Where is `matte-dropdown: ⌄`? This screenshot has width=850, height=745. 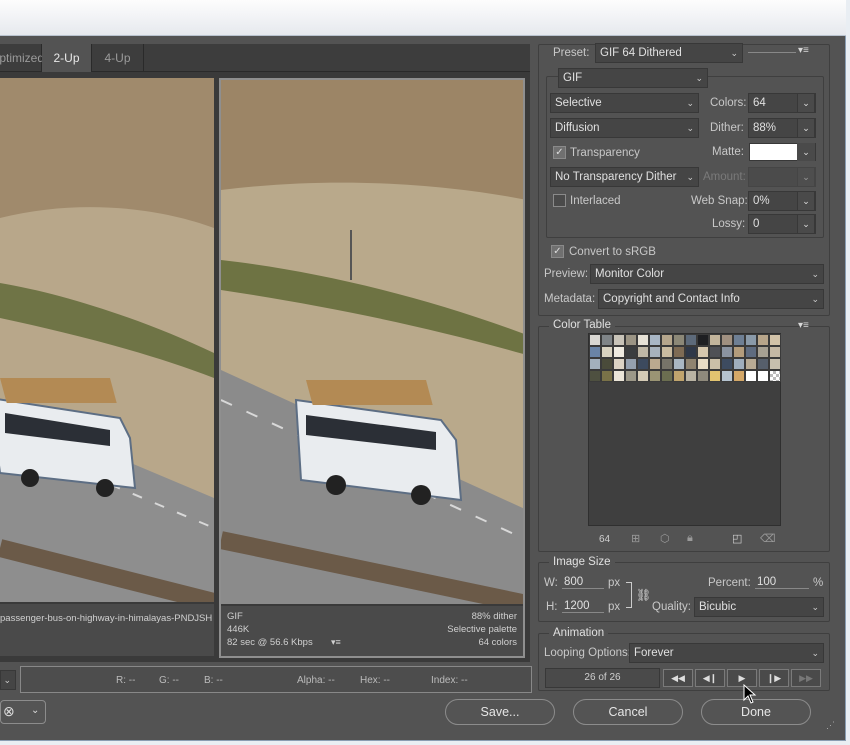
matte-dropdown: ⌄ is located at coordinates (806, 152).